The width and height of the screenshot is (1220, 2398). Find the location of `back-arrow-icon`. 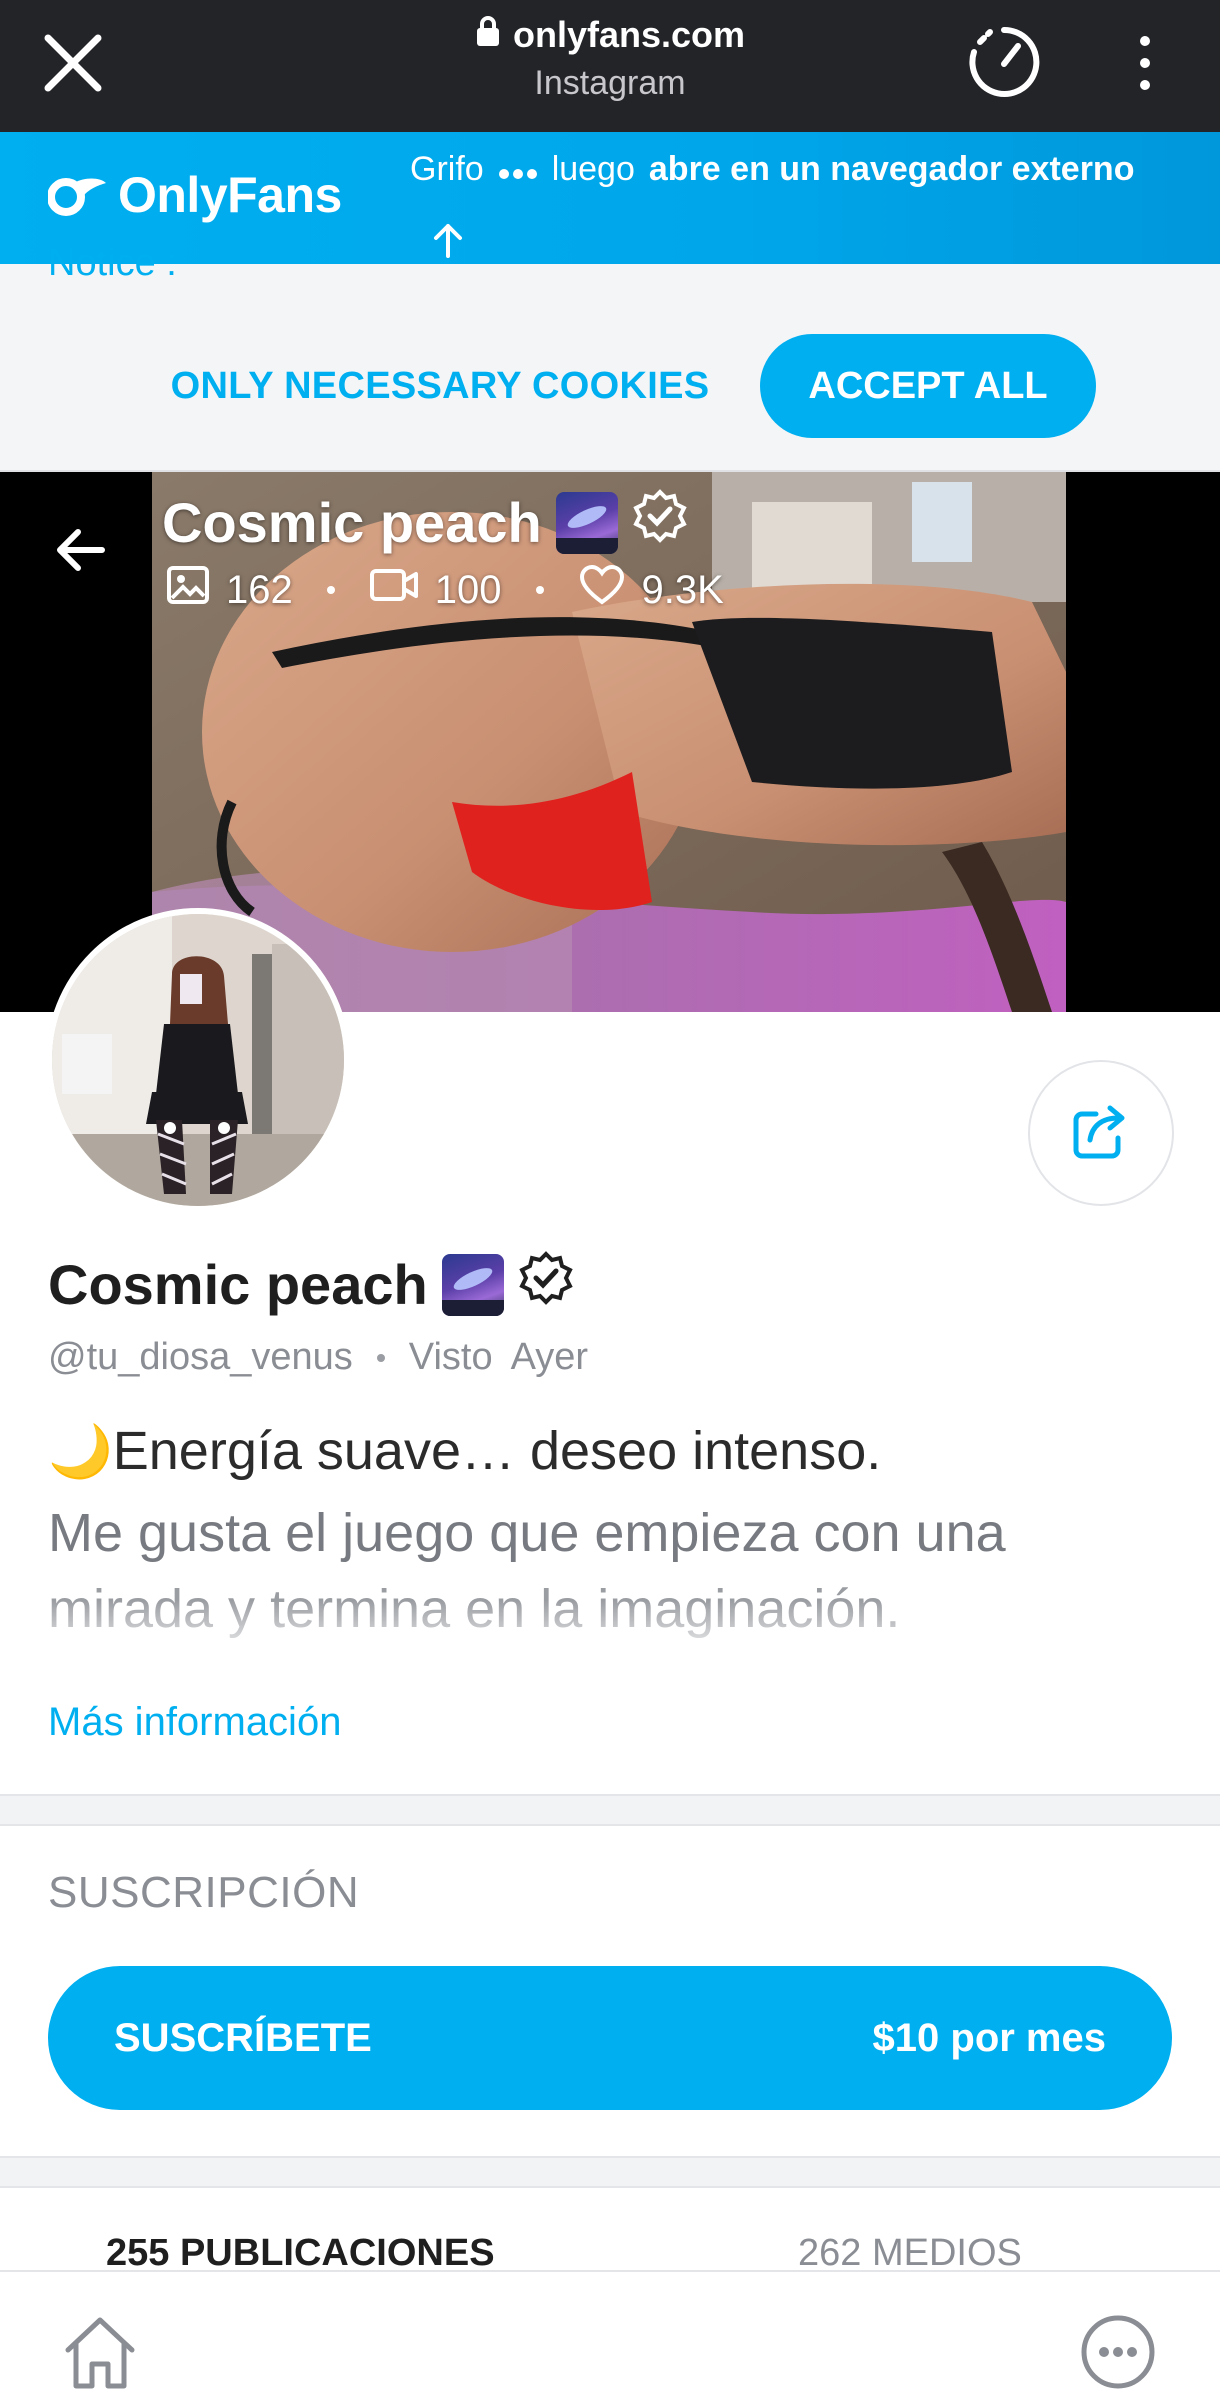

back-arrow-icon is located at coordinates (80, 550).